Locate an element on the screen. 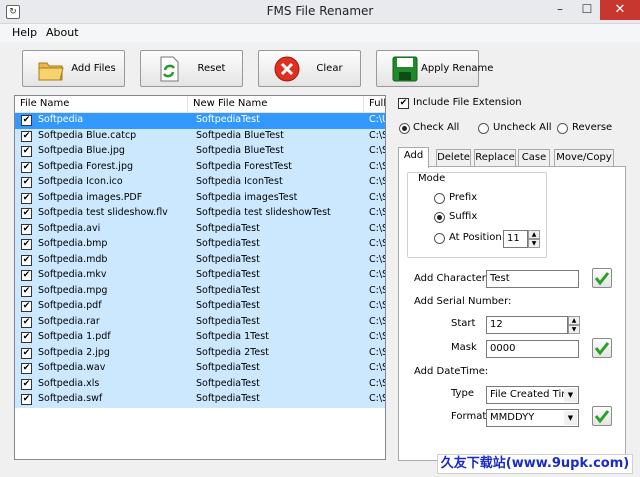 This screenshot has width=640, height=477. table-row: ✔ Softpedia.bmp SoftpediaTest C:\S is located at coordinates (200, 245).